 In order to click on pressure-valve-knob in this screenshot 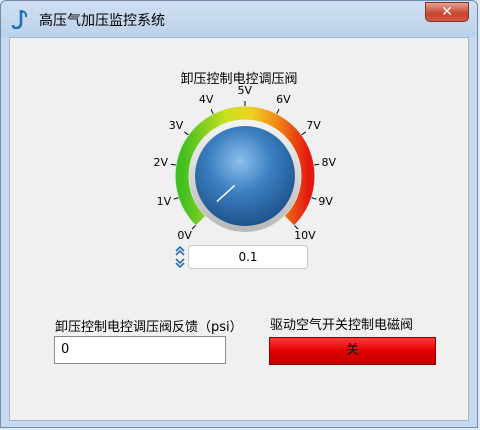, I will do `click(245, 171)`.